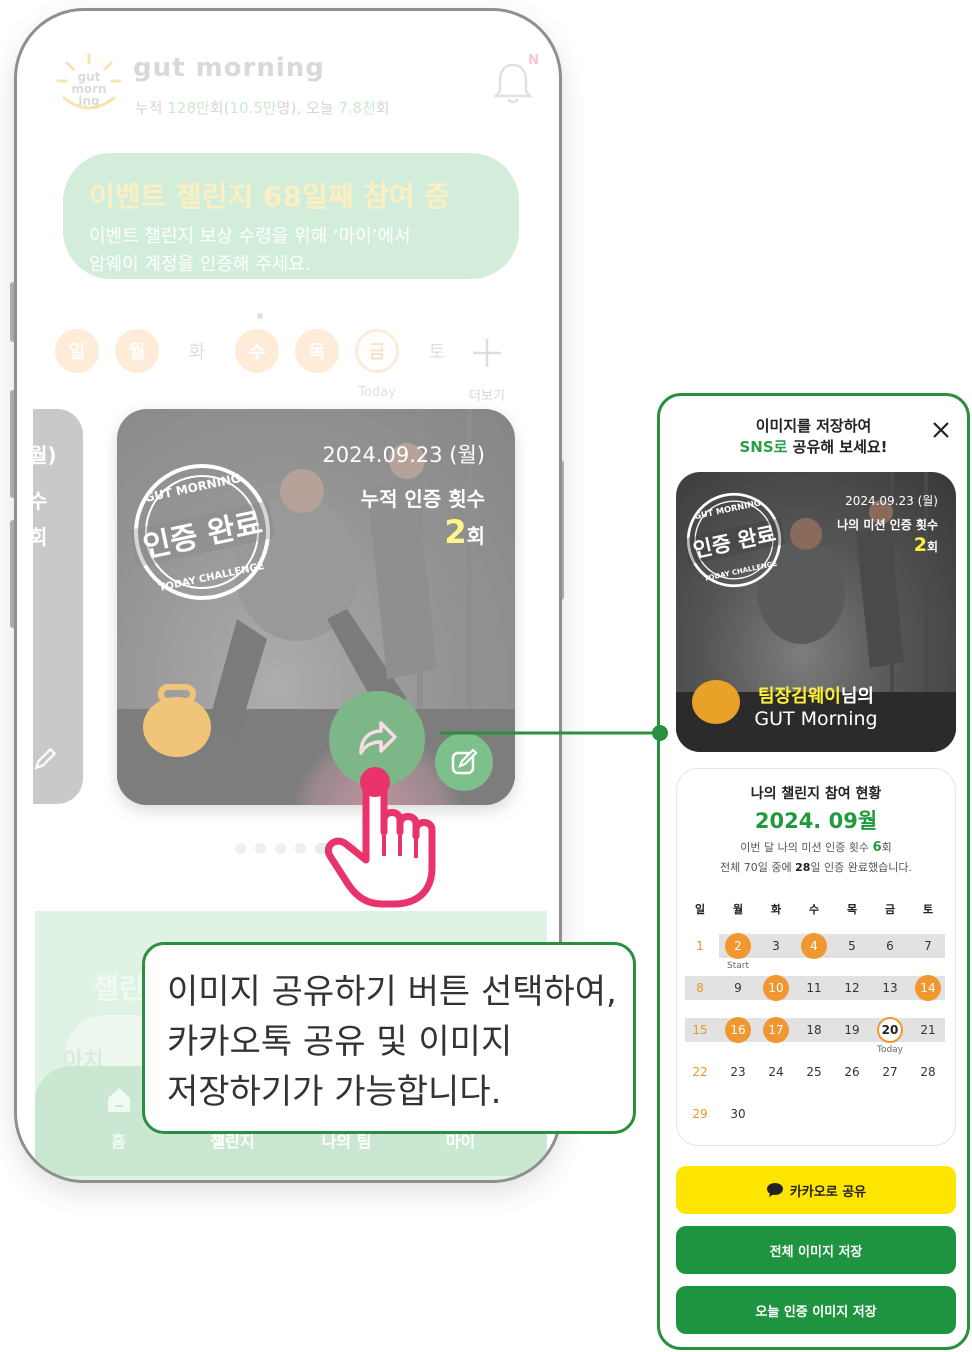 This screenshot has height=1352, width=972. Describe the element at coordinates (119, 988) in the screenshot. I see `challenge-title: 챌린` at that location.